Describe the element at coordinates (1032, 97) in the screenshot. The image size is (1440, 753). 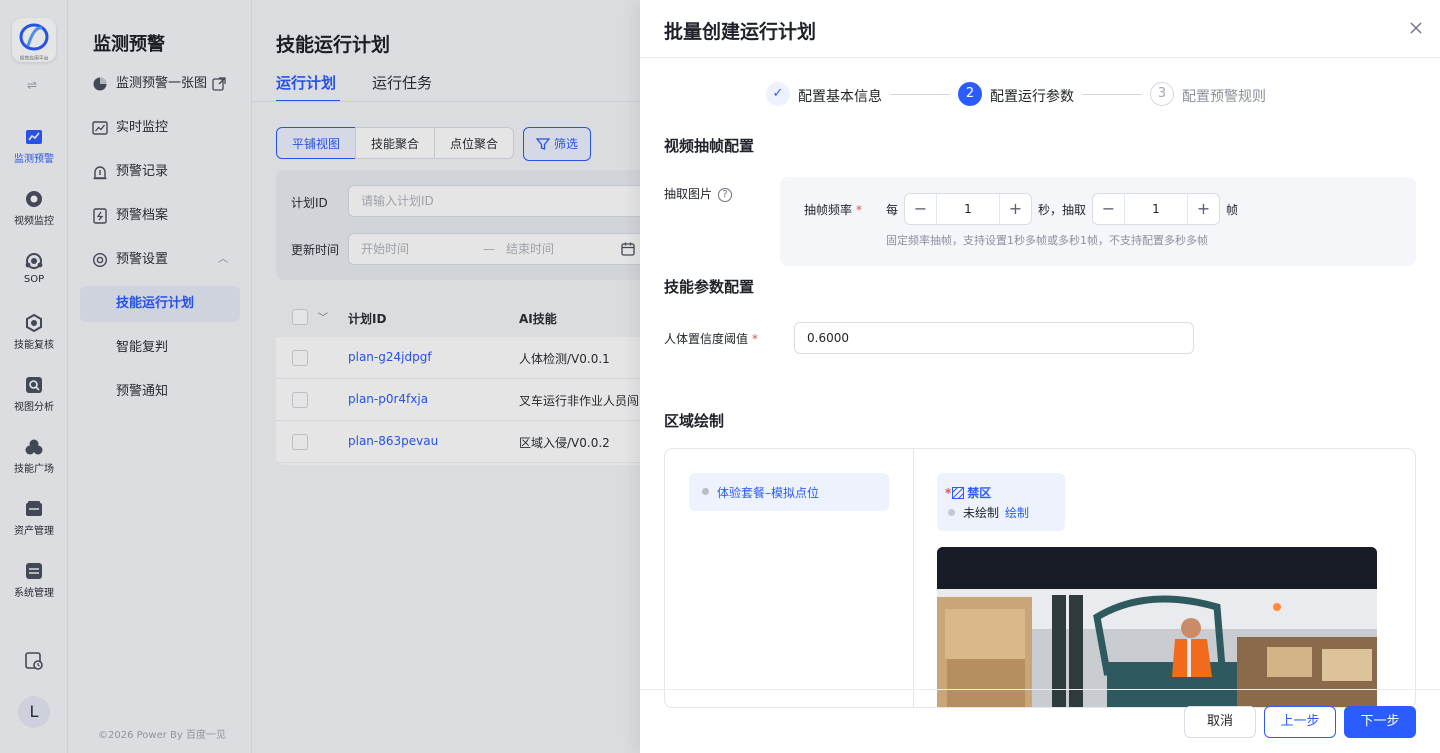
I see `step-label: 配置运行参数` at that location.